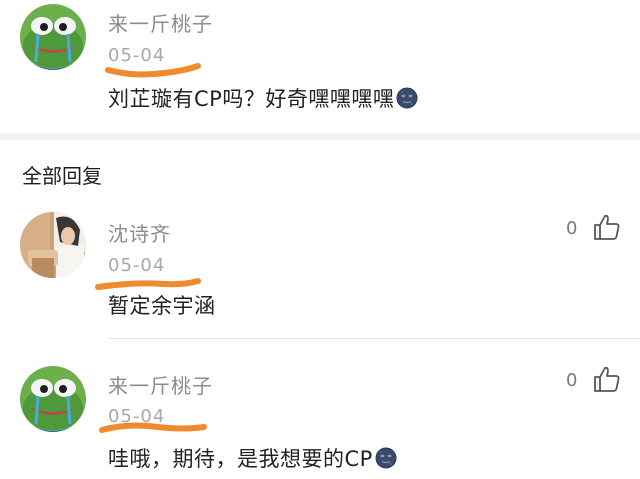 Image resolution: width=640 pixels, height=479 pixels. Describe the element at coordinates (137, 55) in the screenshot. I see `comment-date: 05-04` at that location.